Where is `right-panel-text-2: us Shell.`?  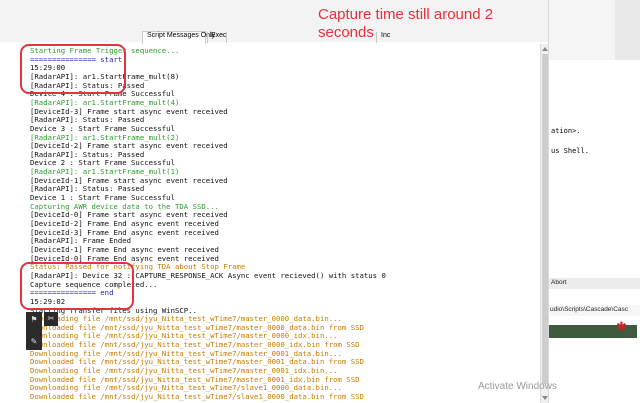
right-panel-text-2: us Shell. is located at coordinates (570, 151).